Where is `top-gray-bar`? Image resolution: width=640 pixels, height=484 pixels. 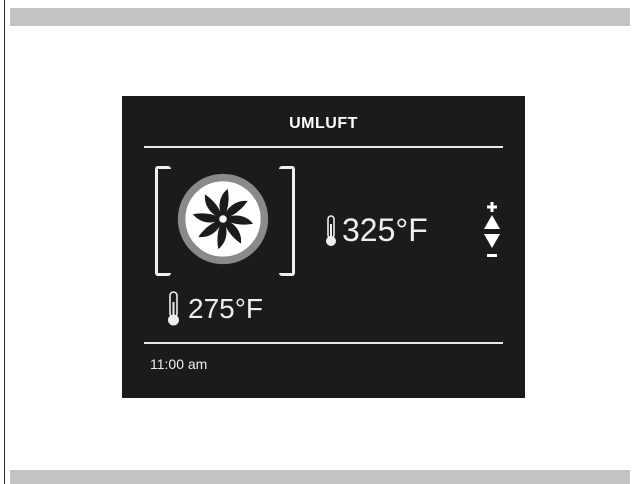
top-gray-bar is located at coordinates (320, 17).